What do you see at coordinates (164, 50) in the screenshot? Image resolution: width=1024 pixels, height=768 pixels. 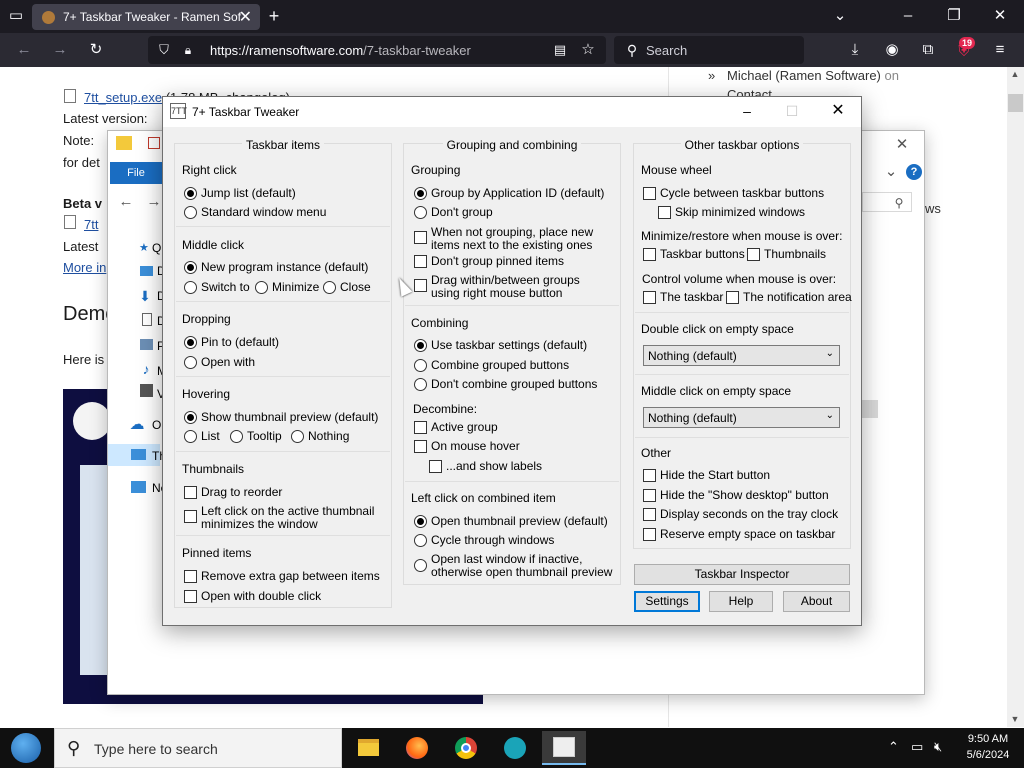 I see `shield-icon: ⛉` at bounding box center [164, 50].